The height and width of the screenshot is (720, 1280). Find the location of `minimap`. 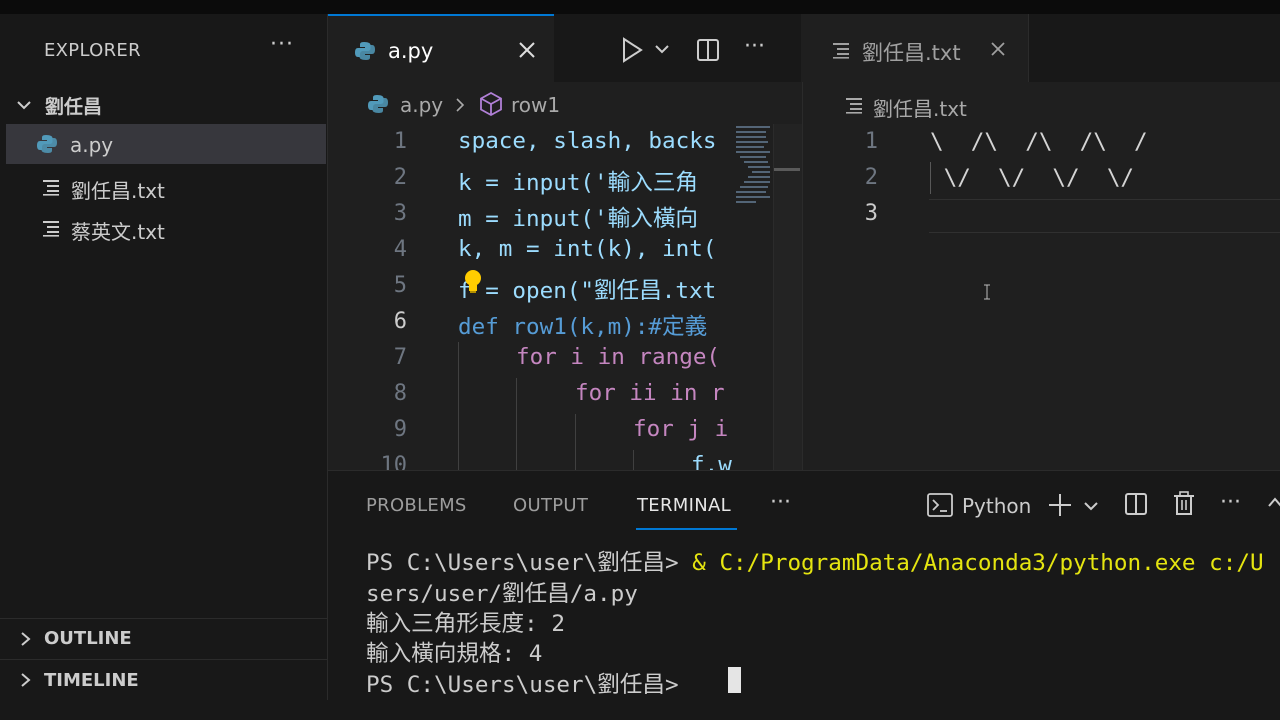

minimap is located at coordinates (754, 297).